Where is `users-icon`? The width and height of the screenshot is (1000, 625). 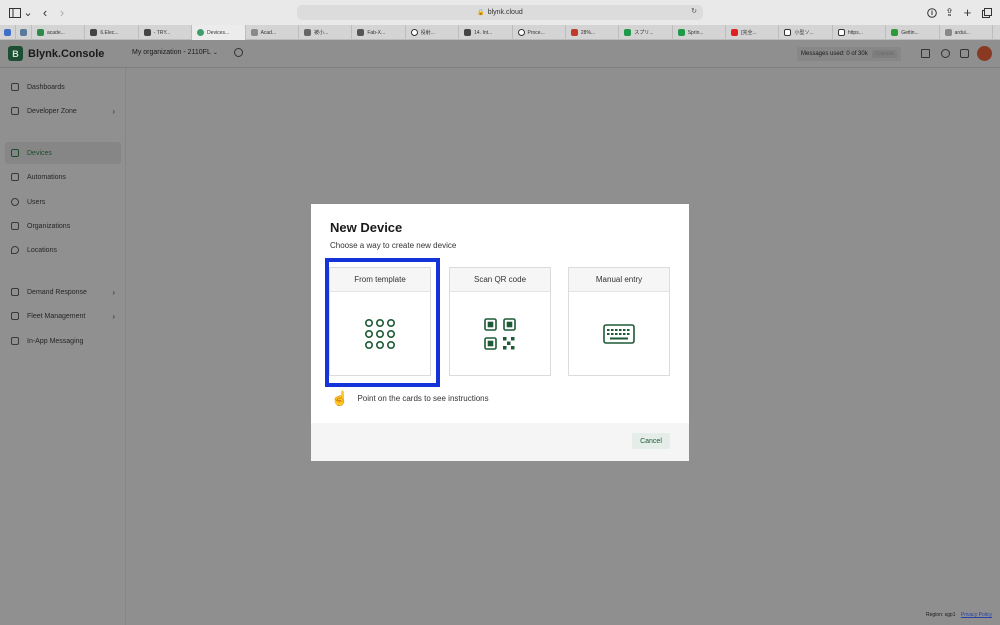 users-icon is located at coordinates (15, 202).